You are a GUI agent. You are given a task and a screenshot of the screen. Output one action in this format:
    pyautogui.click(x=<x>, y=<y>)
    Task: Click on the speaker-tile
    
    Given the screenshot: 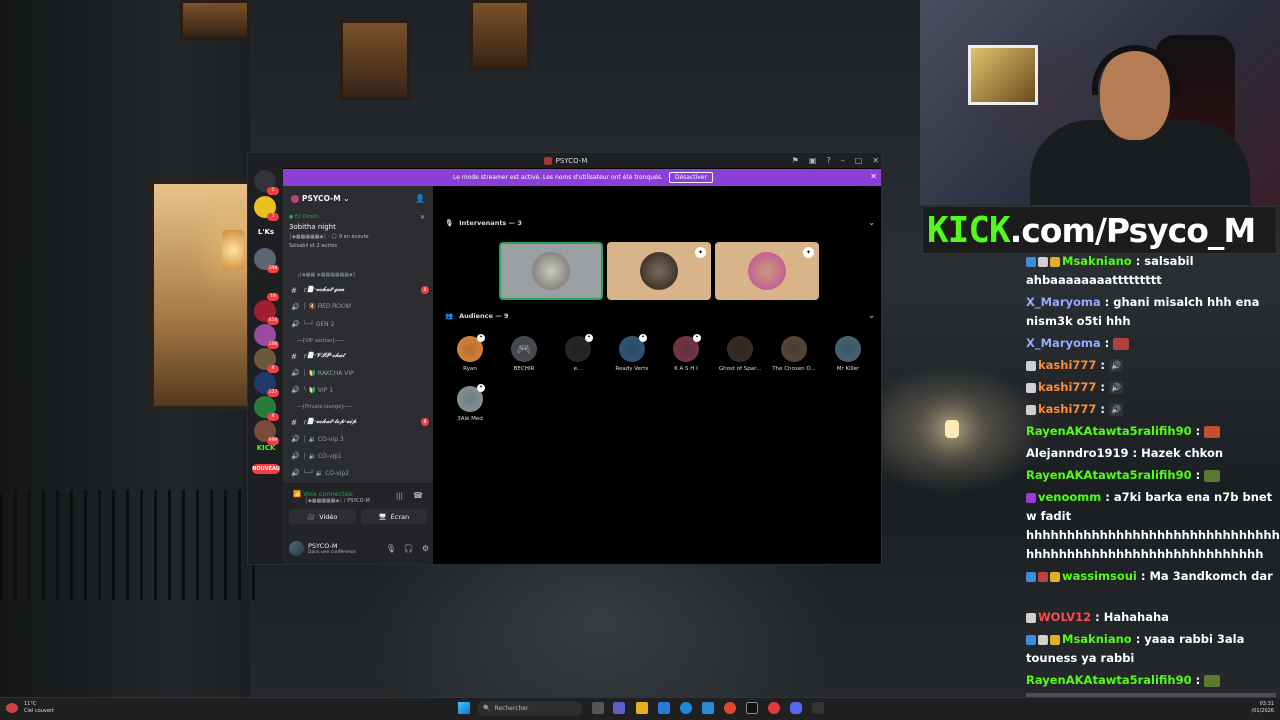 What is the action you would take?
    pyautogui.click(x=551, y=271)
    